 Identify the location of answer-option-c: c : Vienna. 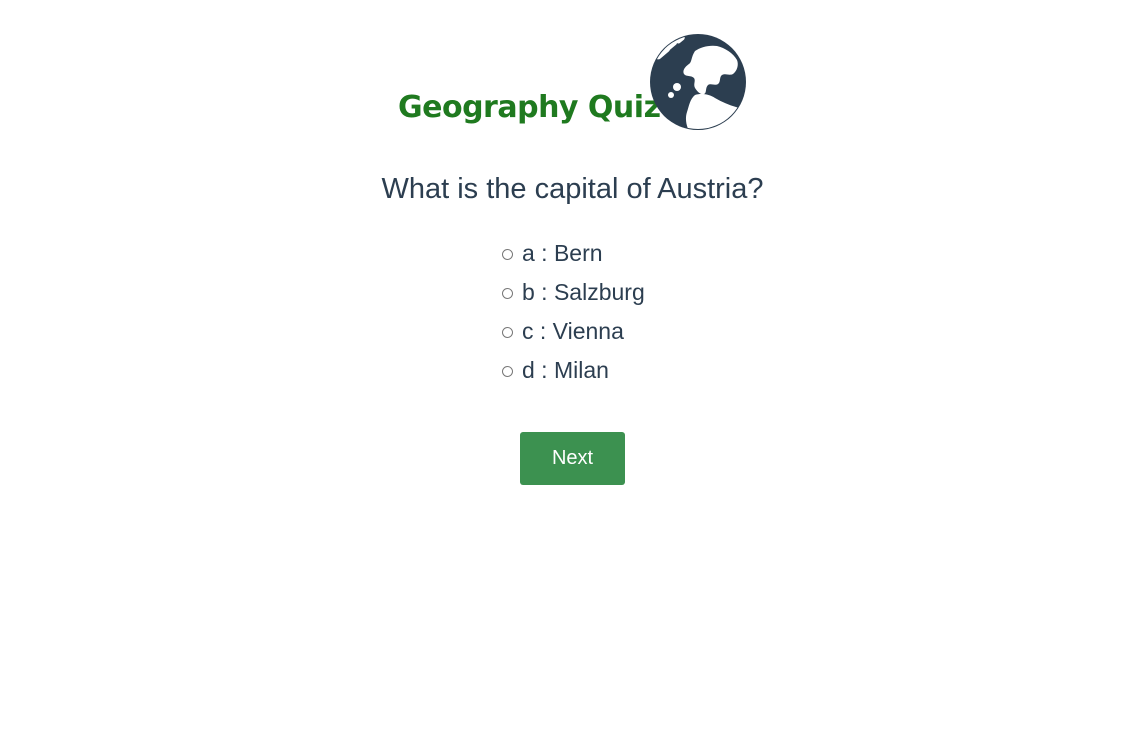
(652, 331).